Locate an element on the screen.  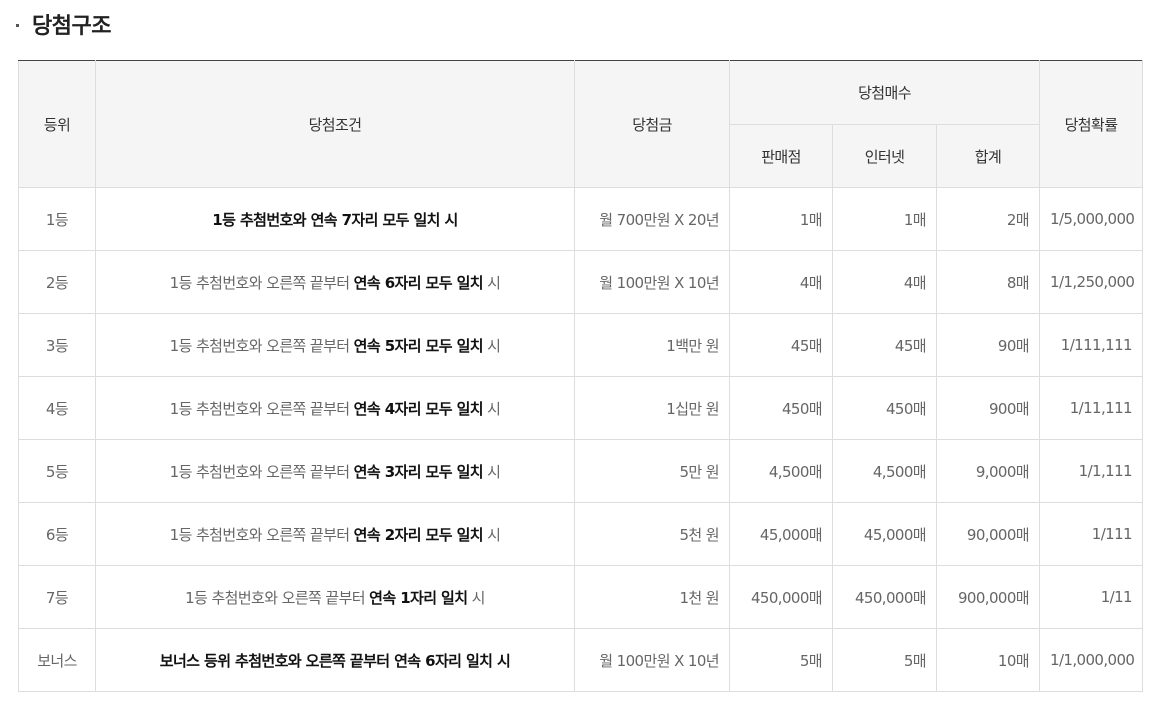
total-count-cell: 90,000매 is located at coordinates (988, 534).